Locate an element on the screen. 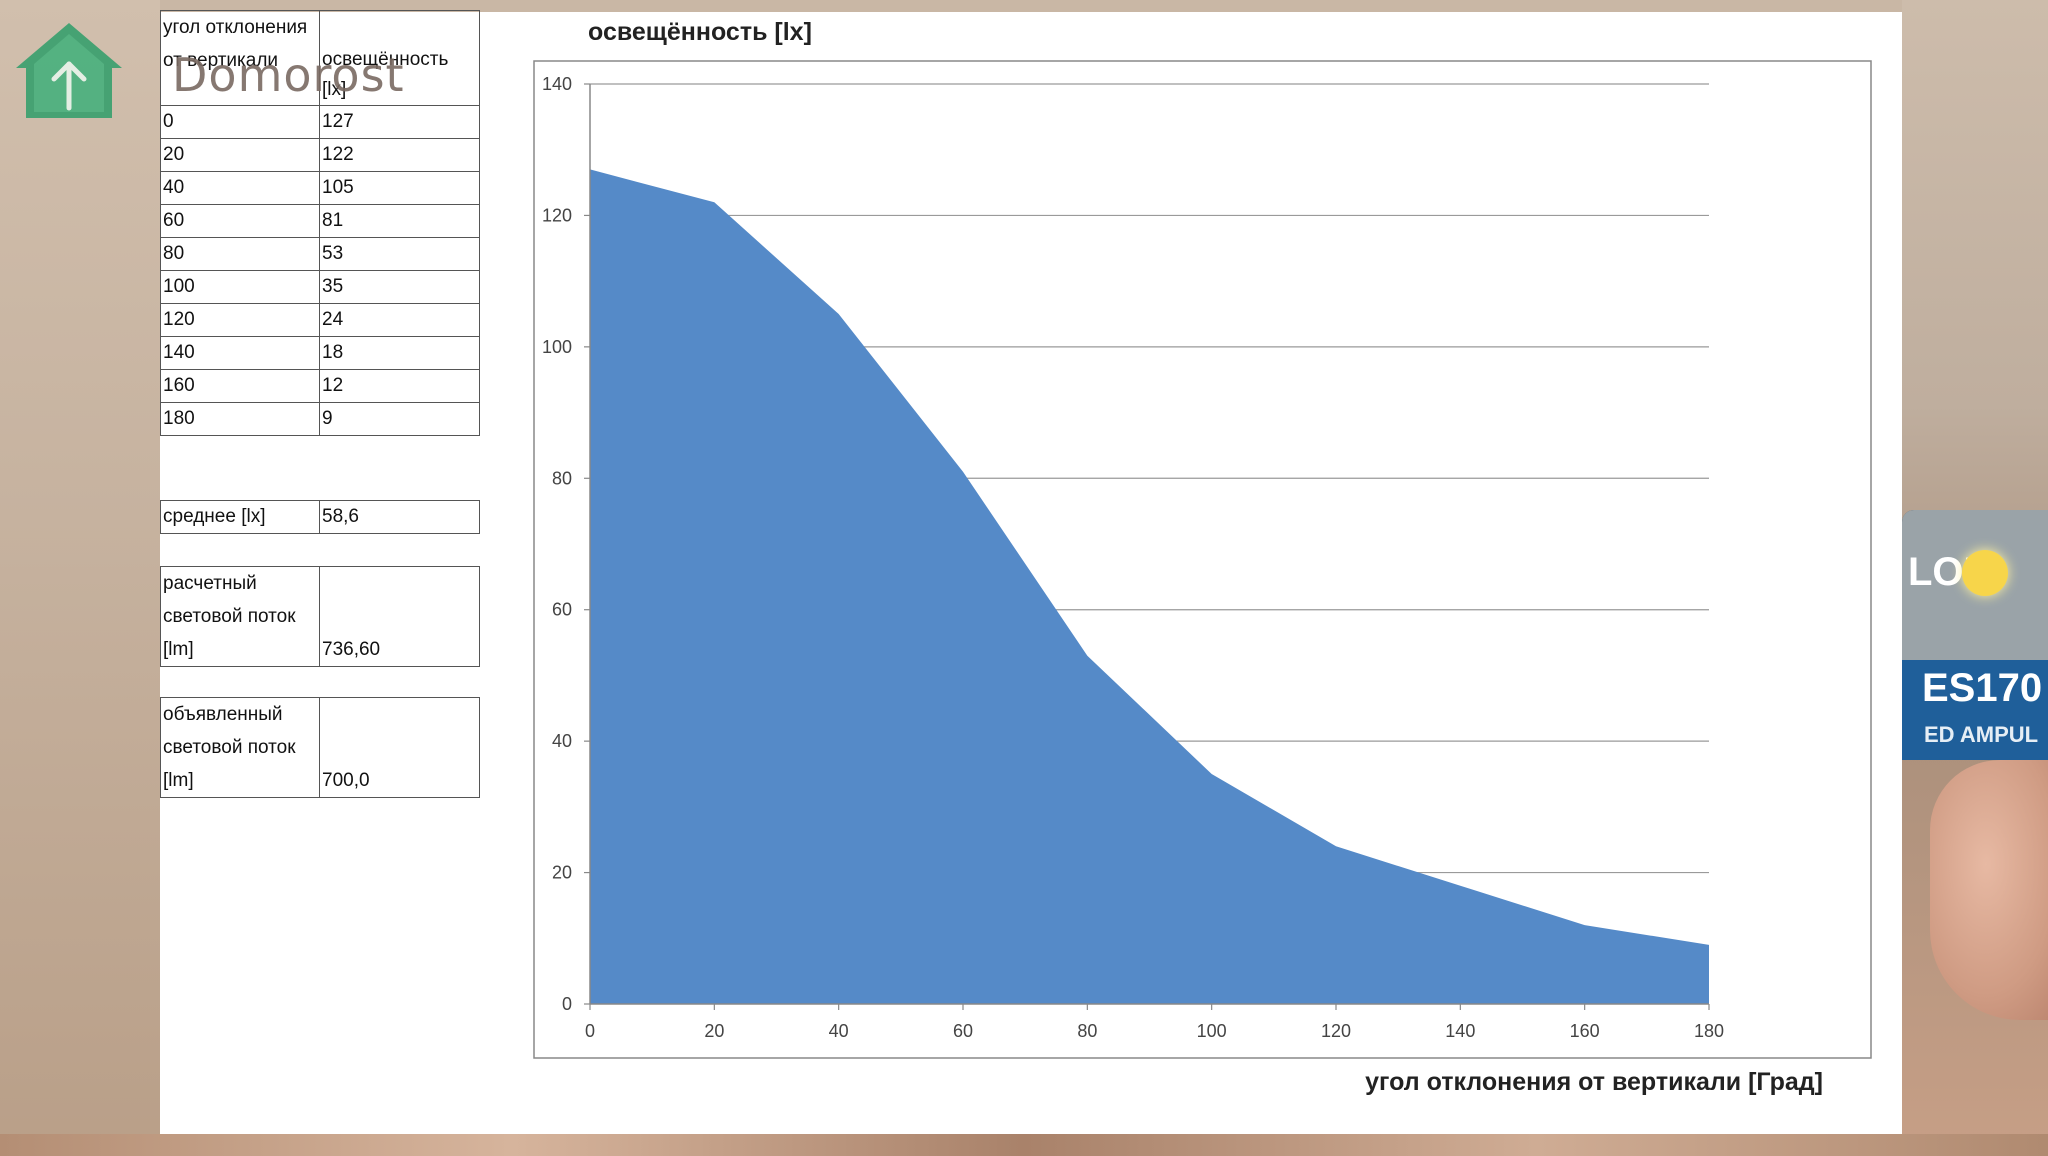 The image size is (2048, 1156). x-tick-label: 40 is located at coordinates (839, 1031).